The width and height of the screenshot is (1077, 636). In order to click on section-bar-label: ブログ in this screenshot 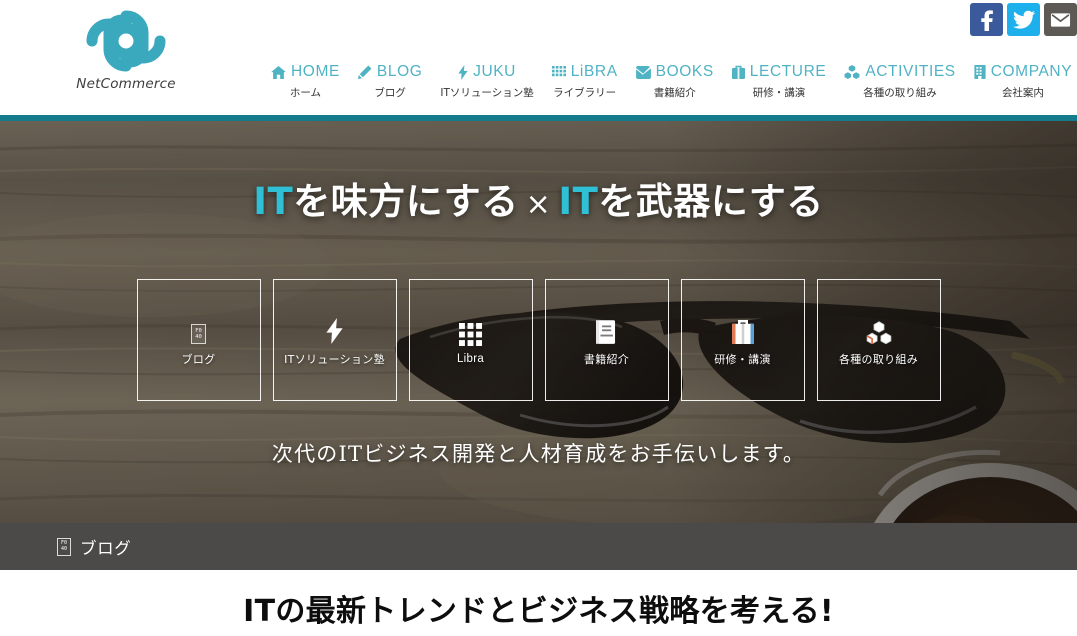, I will do `click(106, 548)`.